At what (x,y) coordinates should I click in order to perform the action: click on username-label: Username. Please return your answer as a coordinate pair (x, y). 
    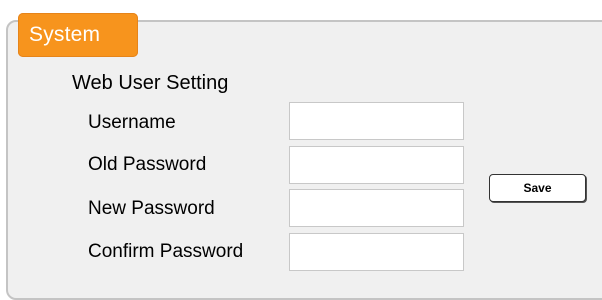
    Looking at the image, I should click on (132, 122).